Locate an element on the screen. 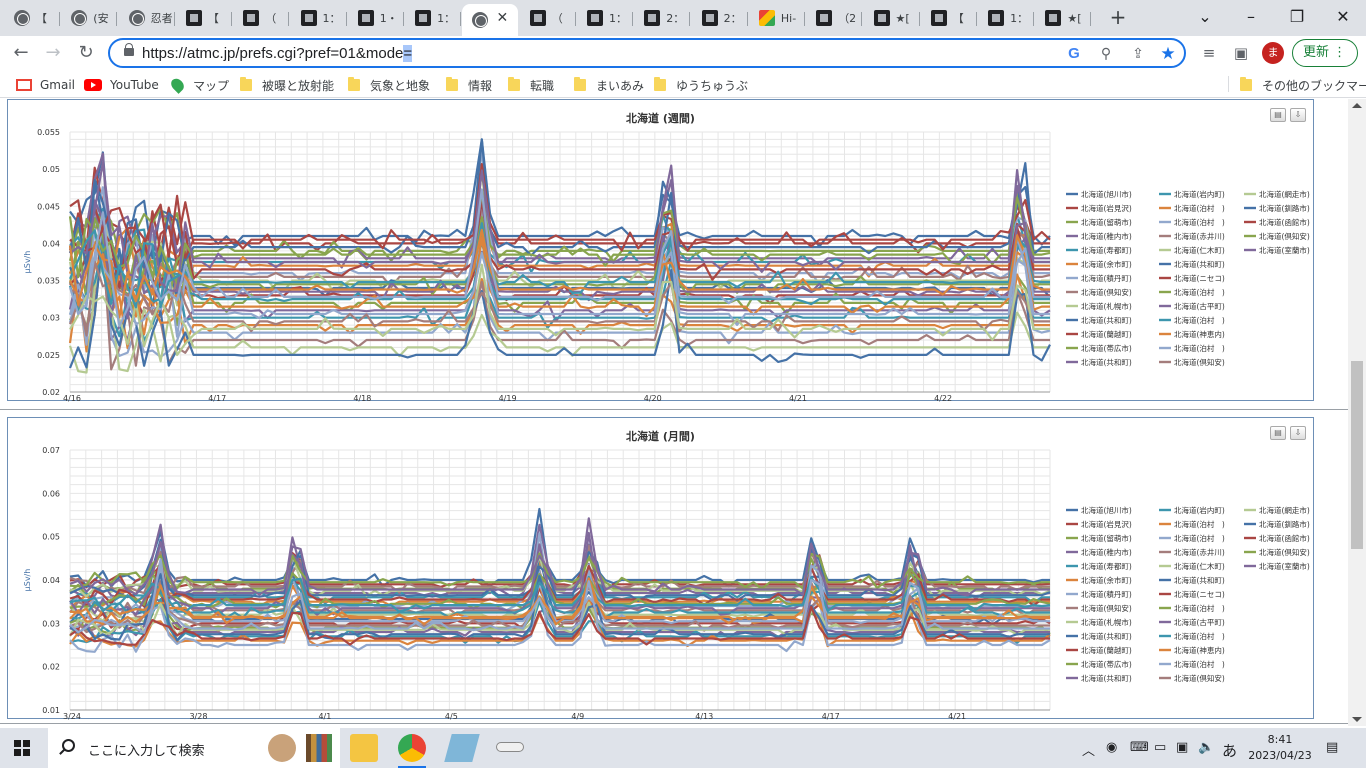  browser-tab: Hi- is located at coordinates (777, 18).